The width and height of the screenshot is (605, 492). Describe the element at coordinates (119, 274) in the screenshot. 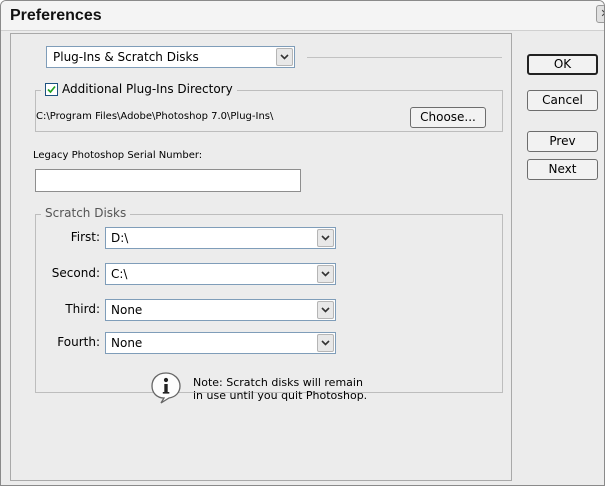

I see `second-disk-value: C:\` at that location.